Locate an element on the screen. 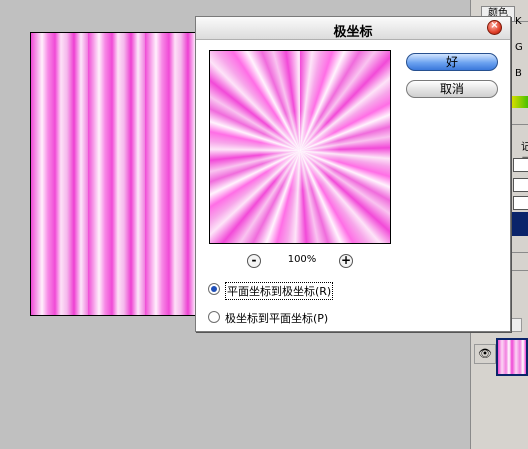  zoom-out-button: - is located at coordinates (254, 261).